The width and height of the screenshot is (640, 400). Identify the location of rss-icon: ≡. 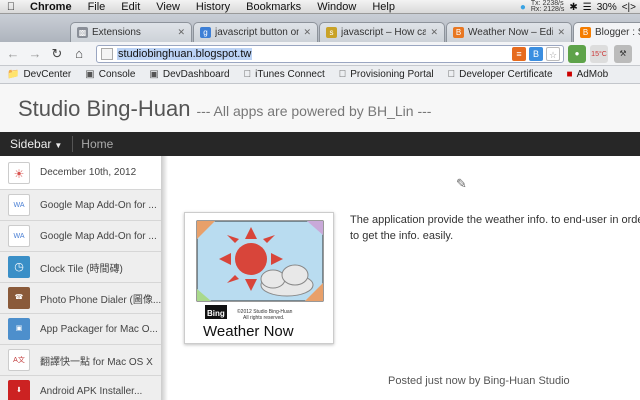
(519, 54).